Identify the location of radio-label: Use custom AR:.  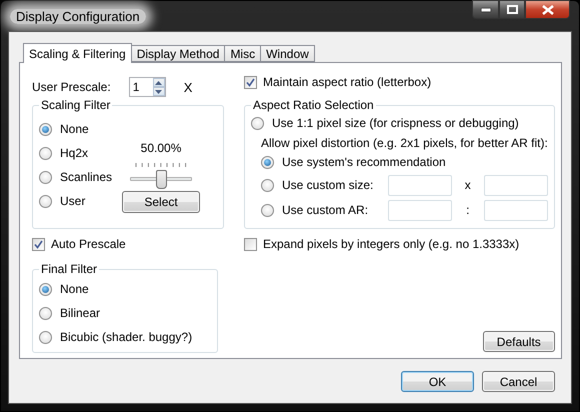
(325, 210).